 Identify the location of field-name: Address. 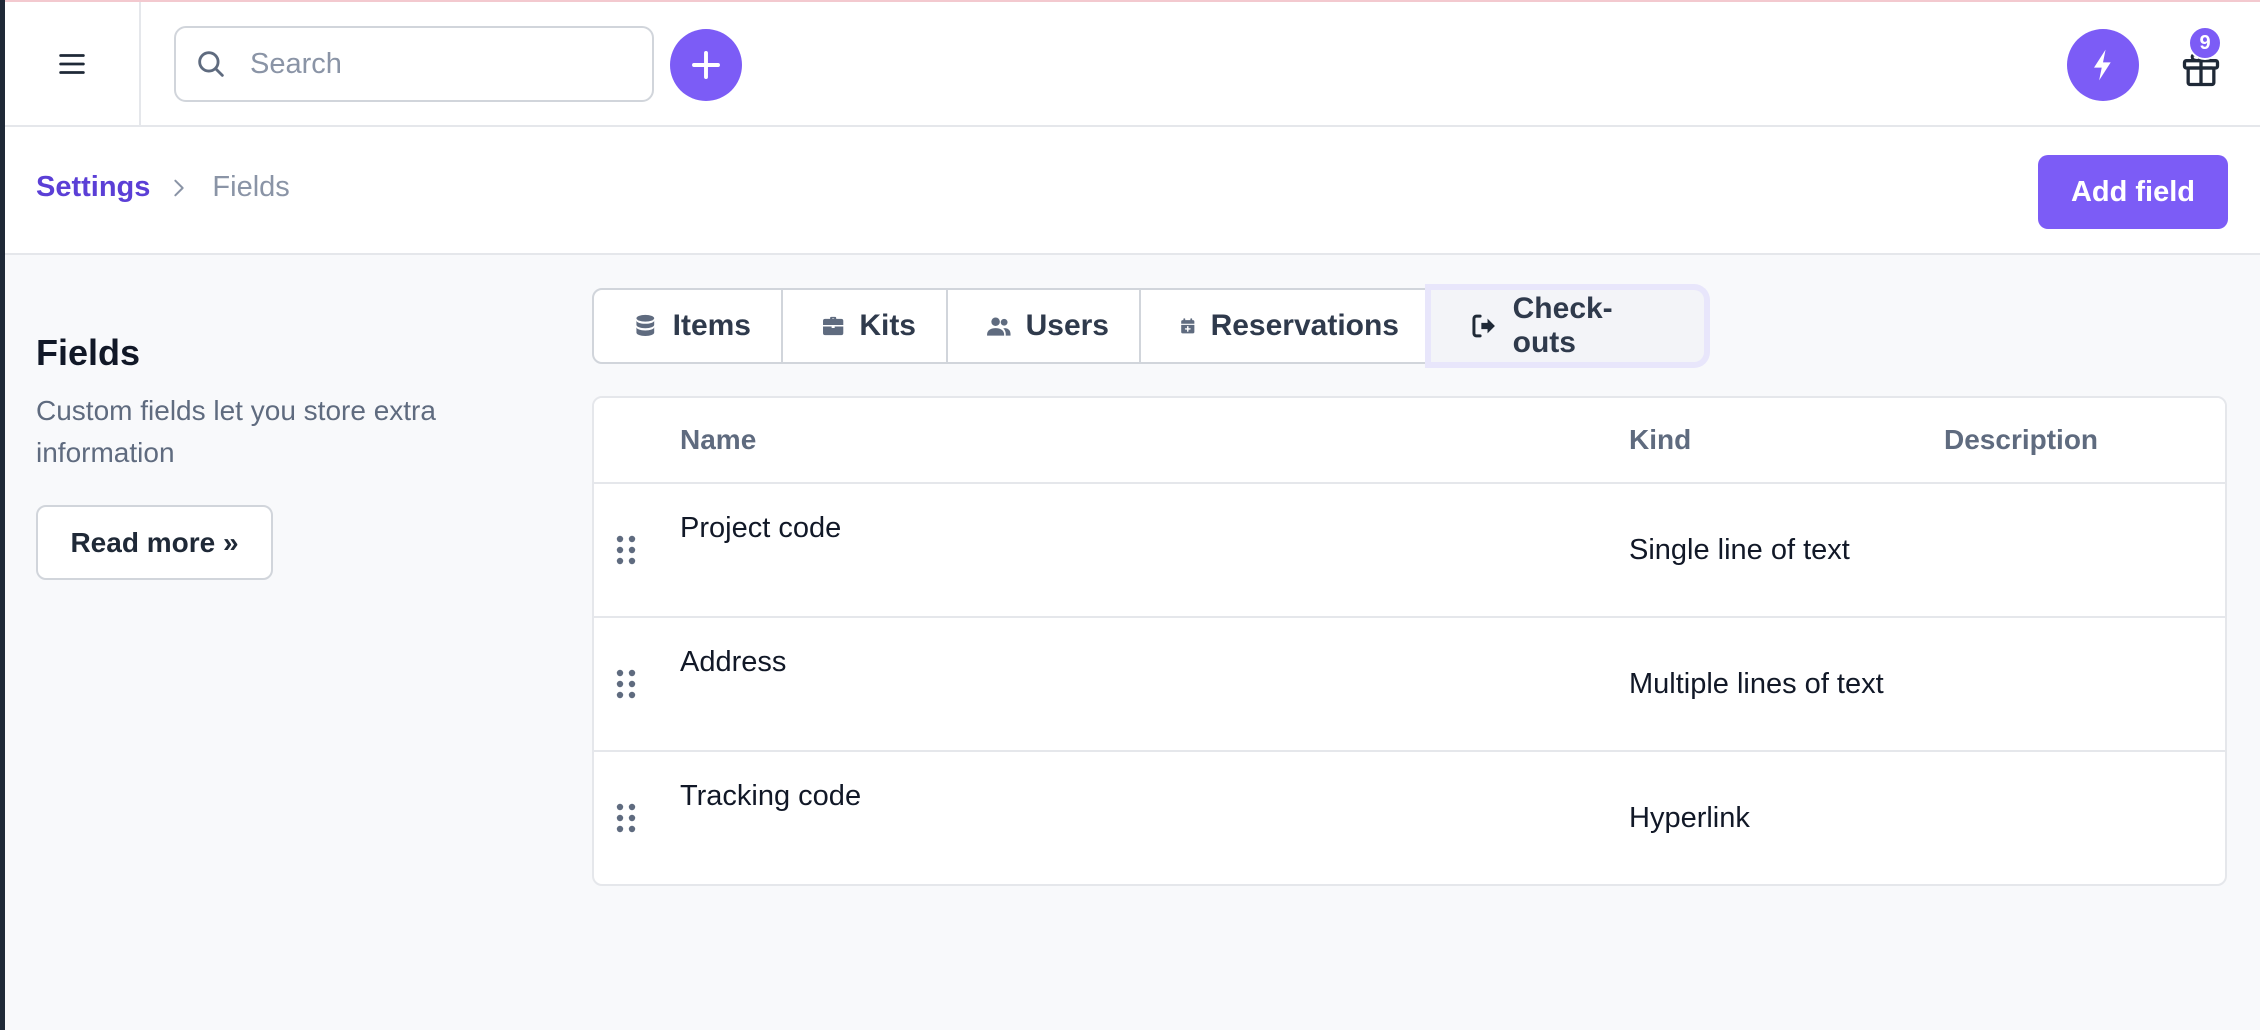
(733, 662).